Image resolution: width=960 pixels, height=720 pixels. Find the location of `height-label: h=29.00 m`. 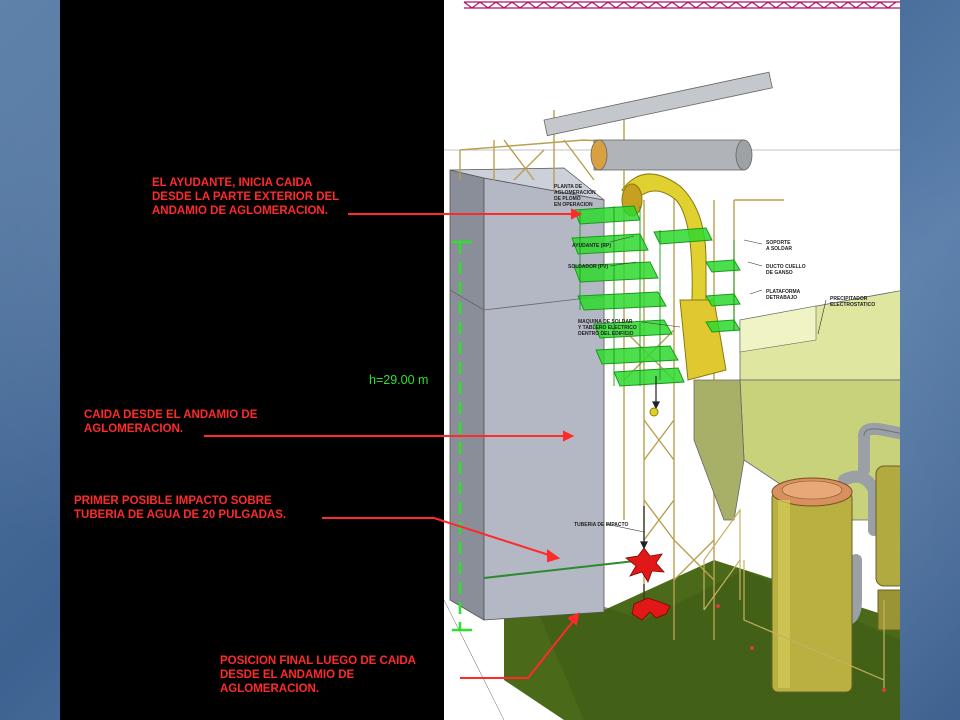

height-label: h=29.00 m is located at coordinates (399, 380).